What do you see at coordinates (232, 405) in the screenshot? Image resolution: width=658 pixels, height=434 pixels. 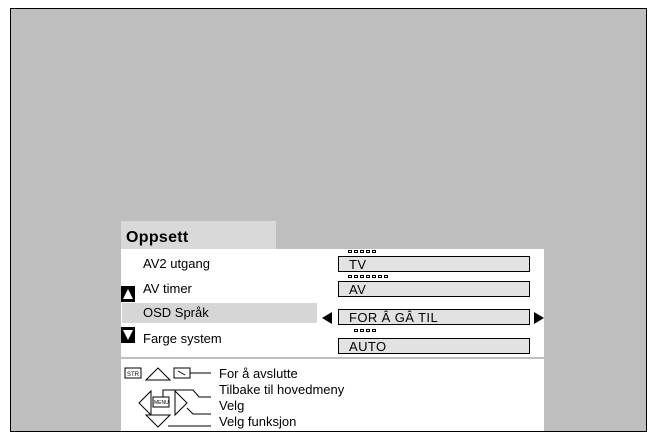 I see `legend-select: Velg` at bounding box center [232, 405].